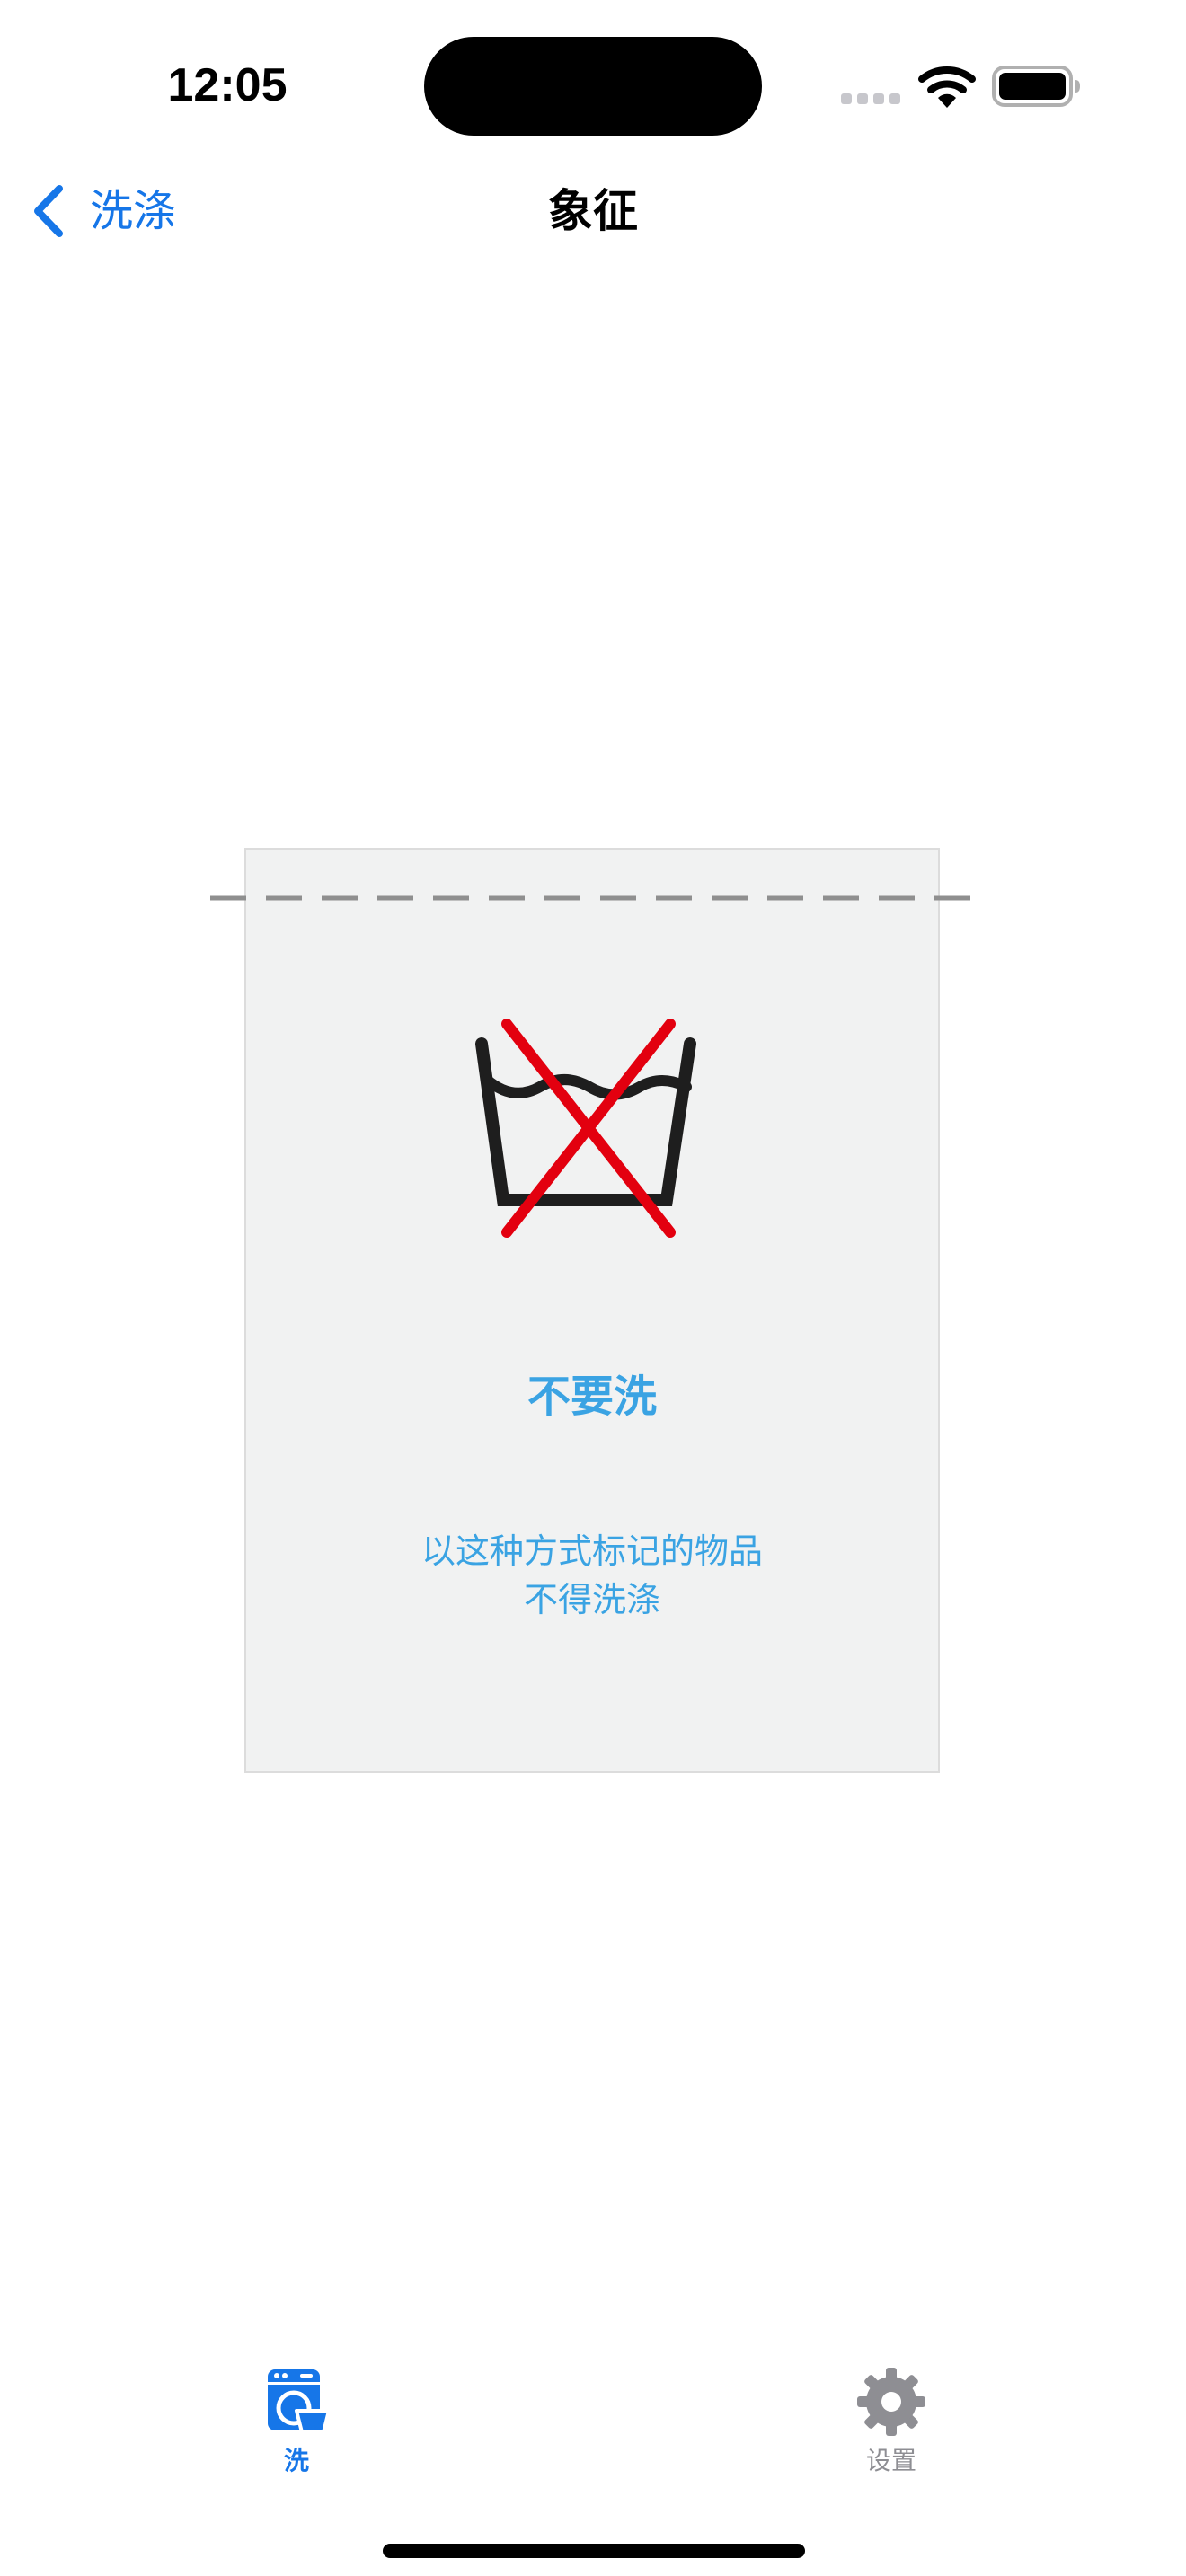  I want to click on dynamic-island, so click(593, 86).